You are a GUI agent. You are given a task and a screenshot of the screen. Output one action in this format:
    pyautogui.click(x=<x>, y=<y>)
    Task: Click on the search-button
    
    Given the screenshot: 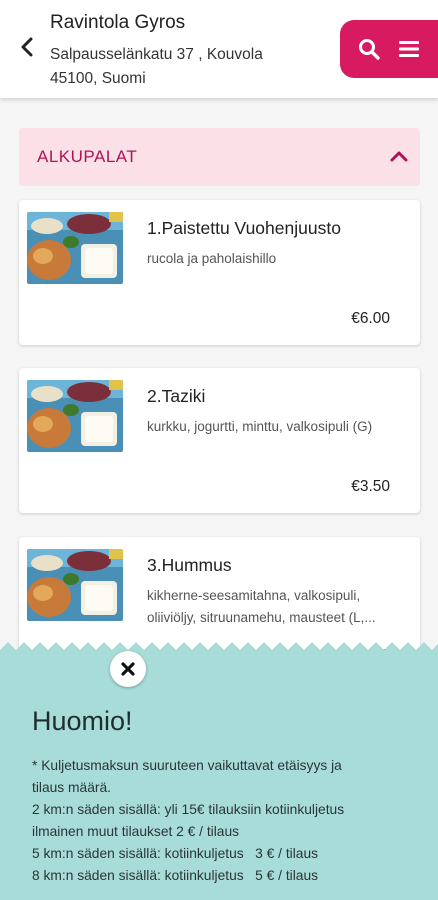 What is the action you would take?
    pyautogui.click(x=369, y=49)
    